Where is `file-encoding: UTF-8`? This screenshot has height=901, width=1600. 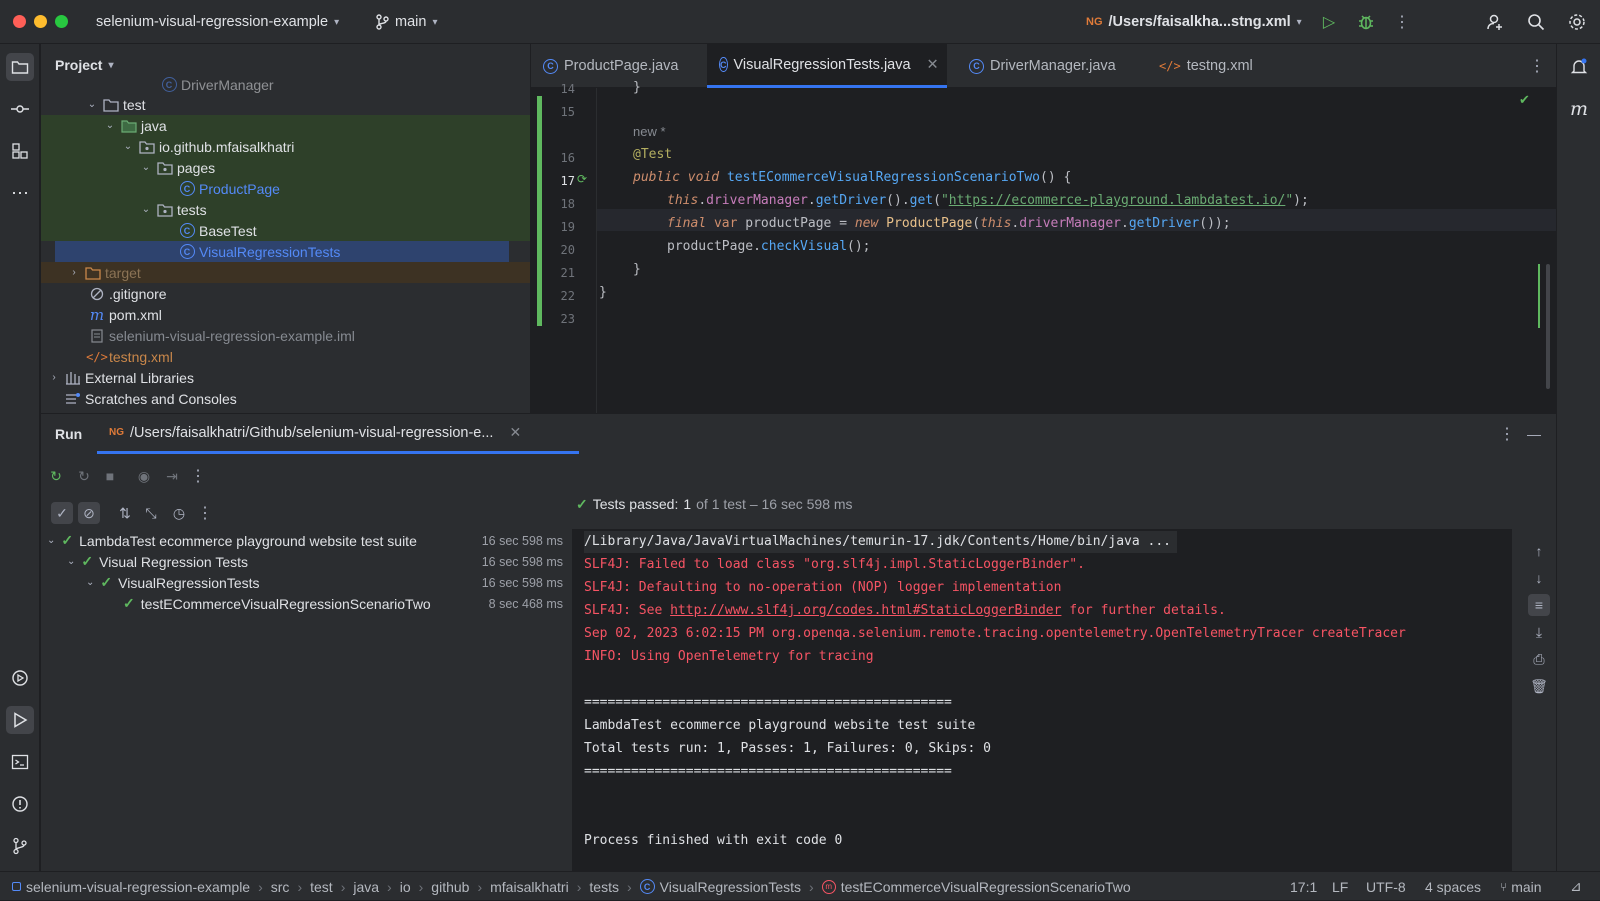 file-encoding: UTF-8 is located at coordinates (1386, 886).